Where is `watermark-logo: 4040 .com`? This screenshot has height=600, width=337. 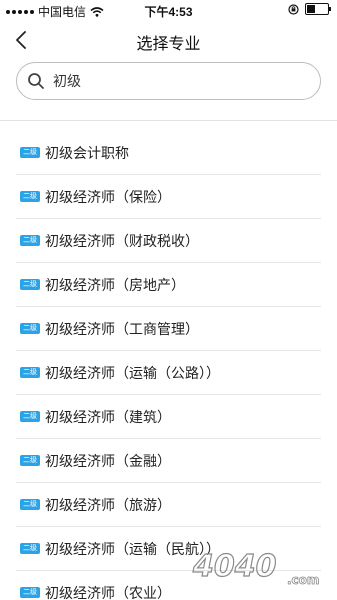 watermark-logo: 4040 .com is located at coordinates (255, 567).